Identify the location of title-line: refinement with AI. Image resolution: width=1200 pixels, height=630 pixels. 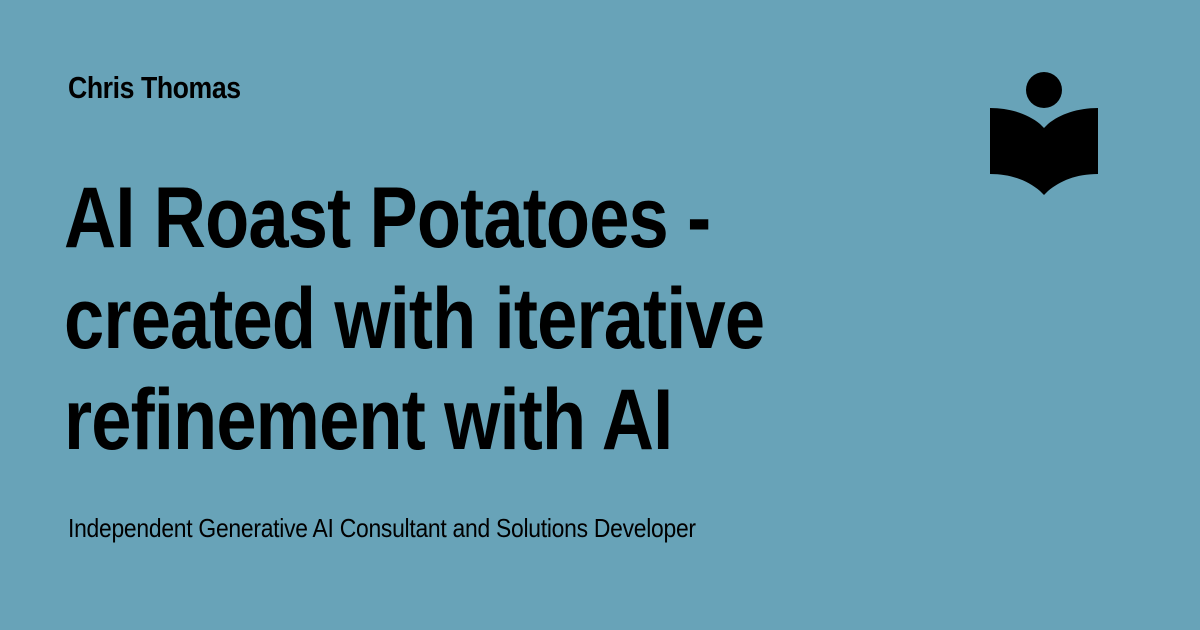
(368, 420).